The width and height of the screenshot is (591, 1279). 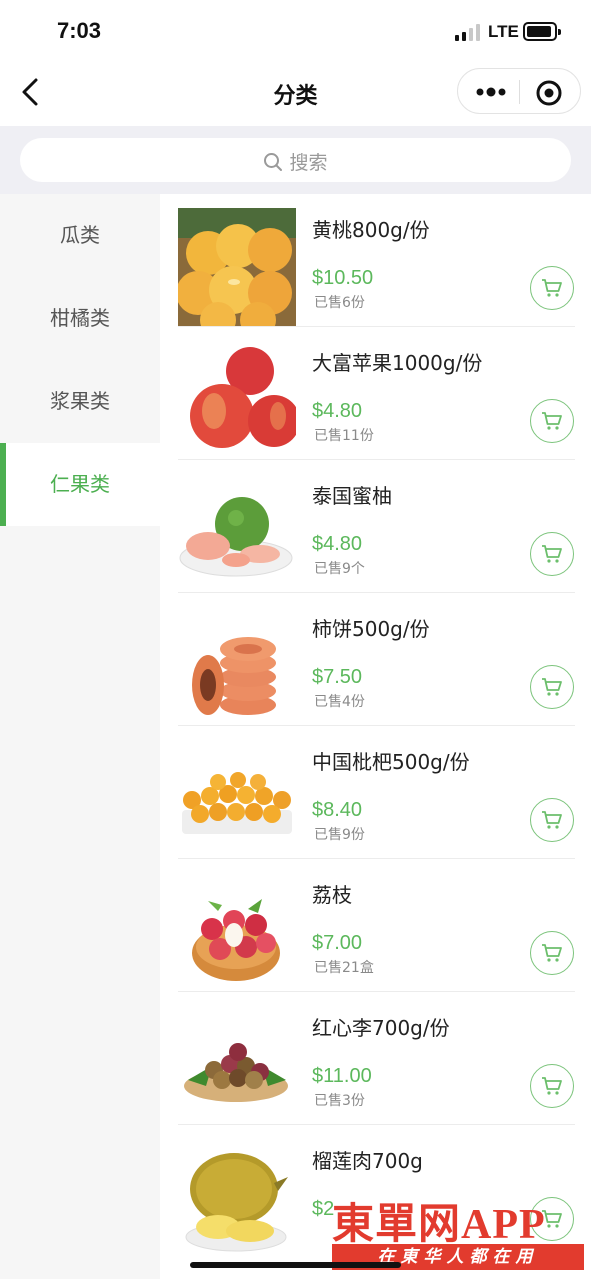 I want to click on search-area: 搜索, so click(x=295, y=160).